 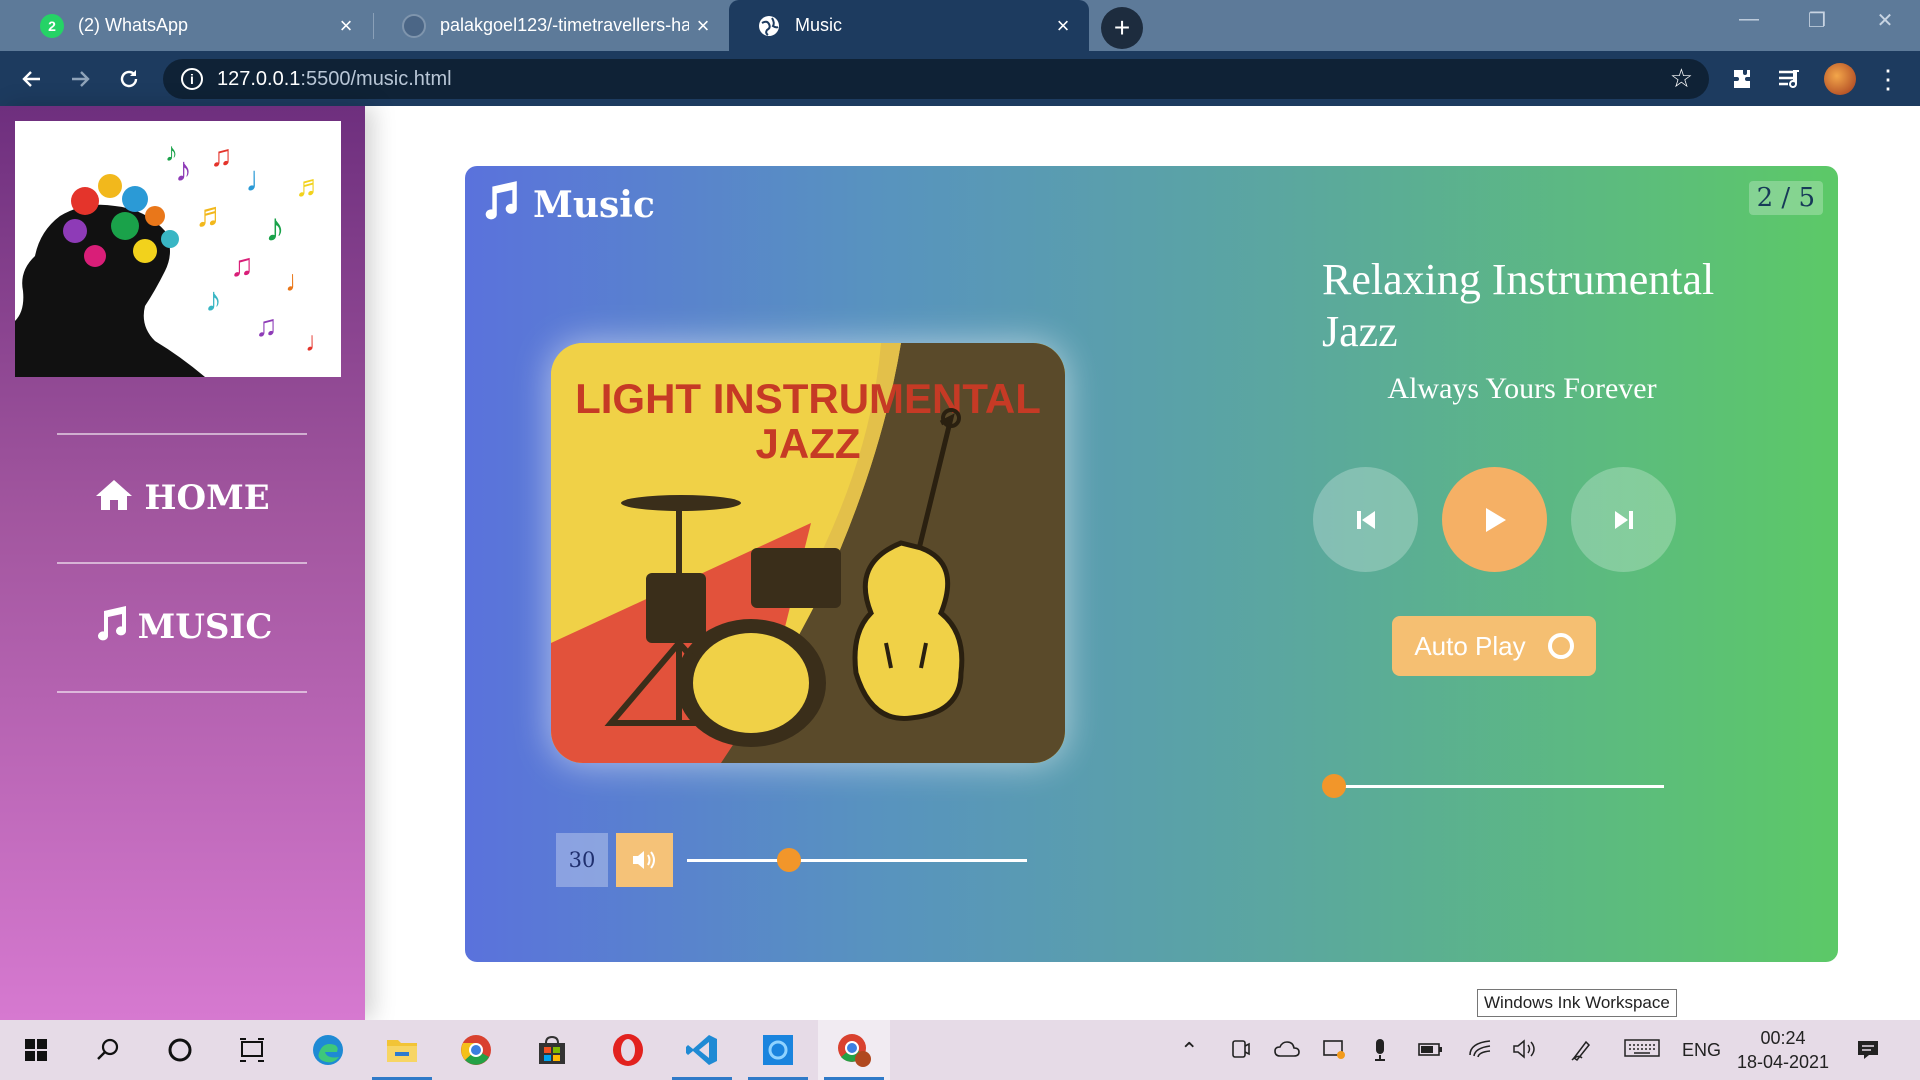 What do you see at coordinates (1287, 1051) in the screenshot?
I see `onedrive-icon` at bounding box center [1287, 1051].